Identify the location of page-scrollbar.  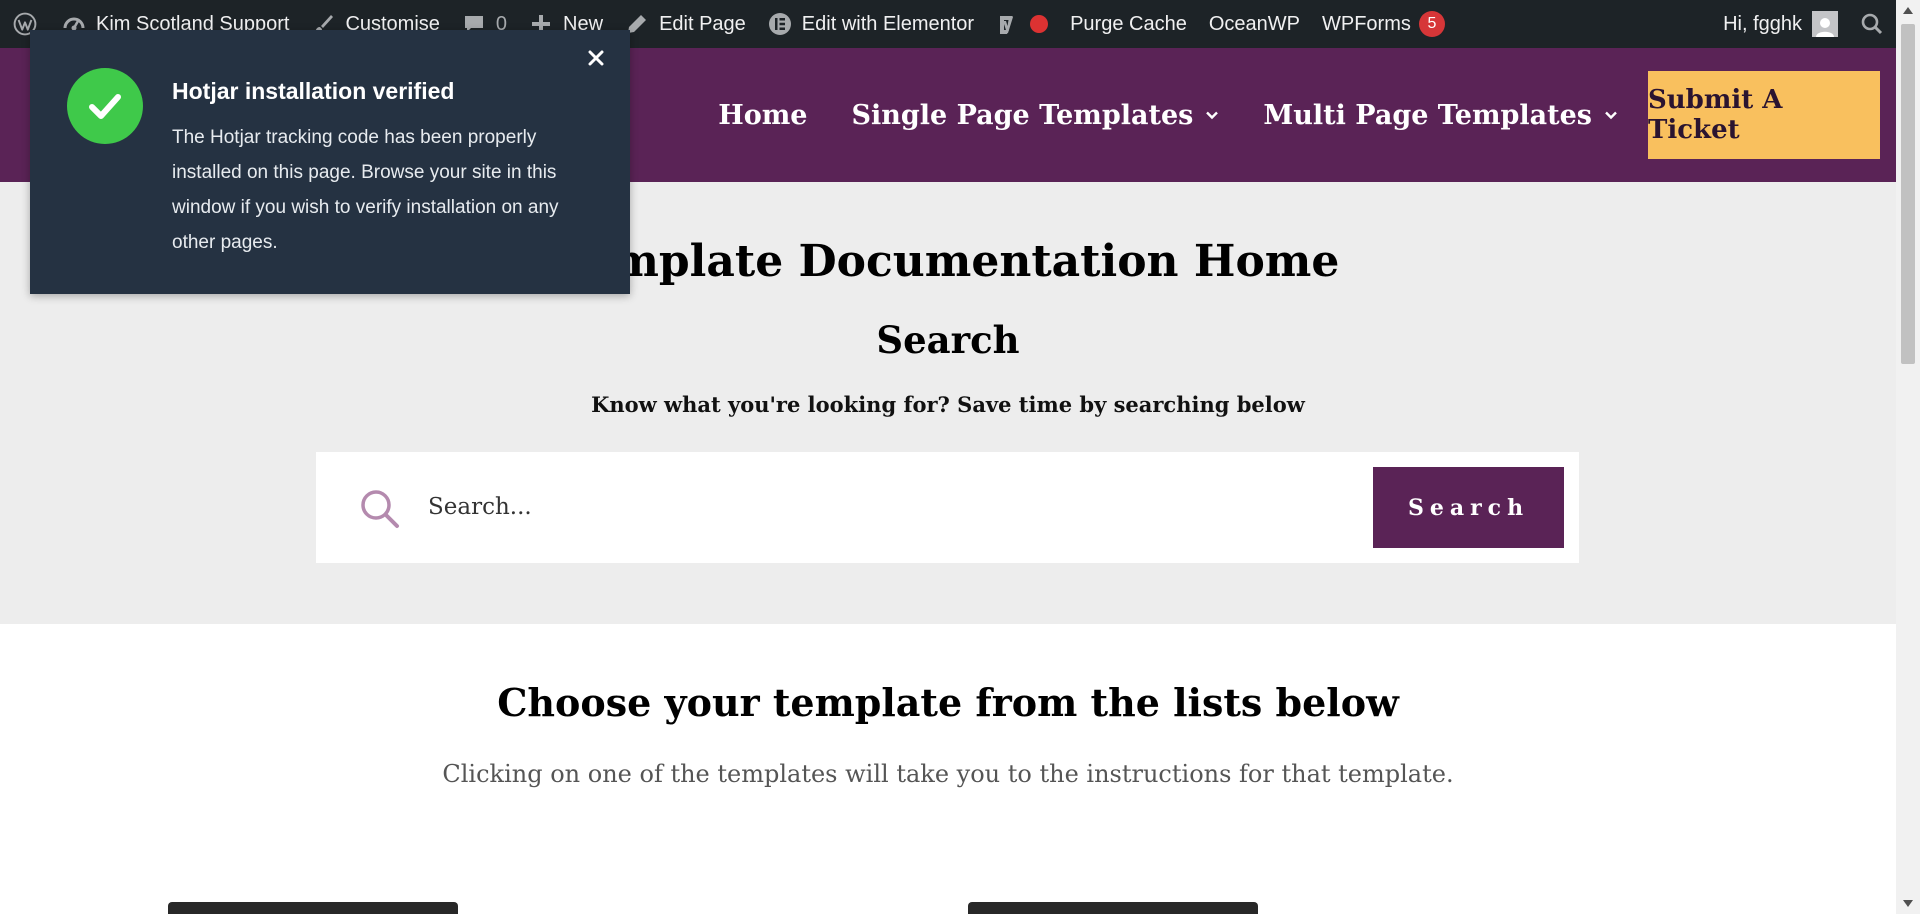
(1908, 457).